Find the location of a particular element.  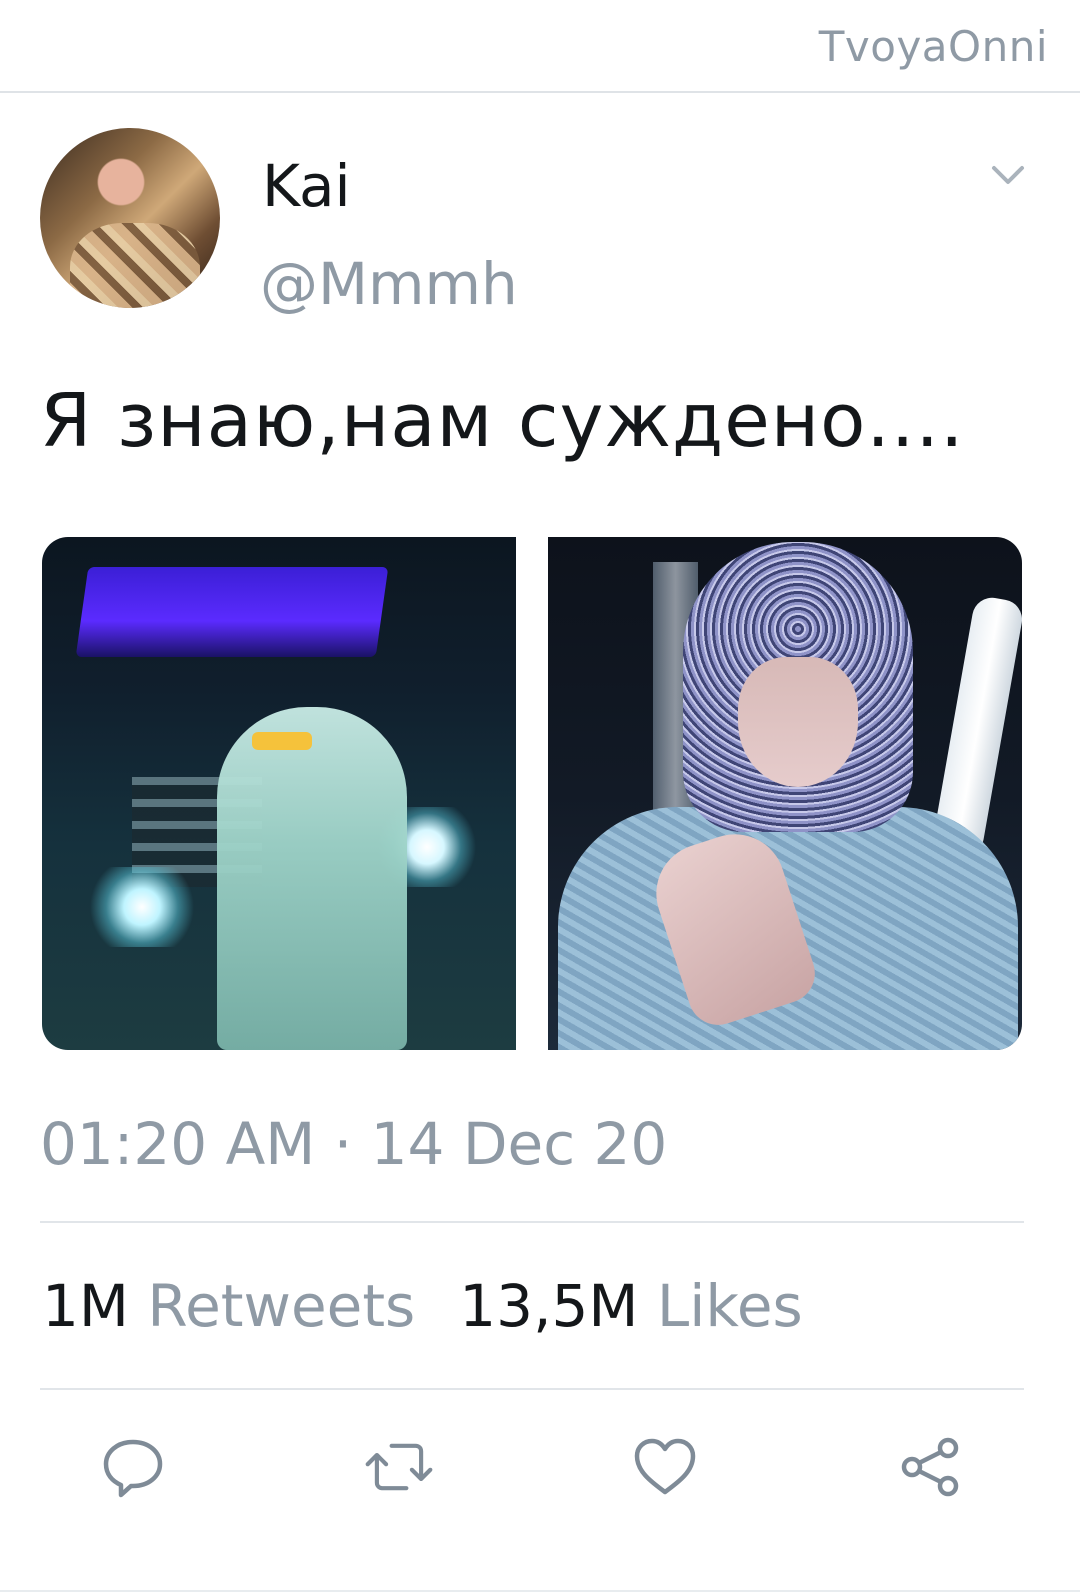

chevron-down-icon is located at coordinates (1008, 175).